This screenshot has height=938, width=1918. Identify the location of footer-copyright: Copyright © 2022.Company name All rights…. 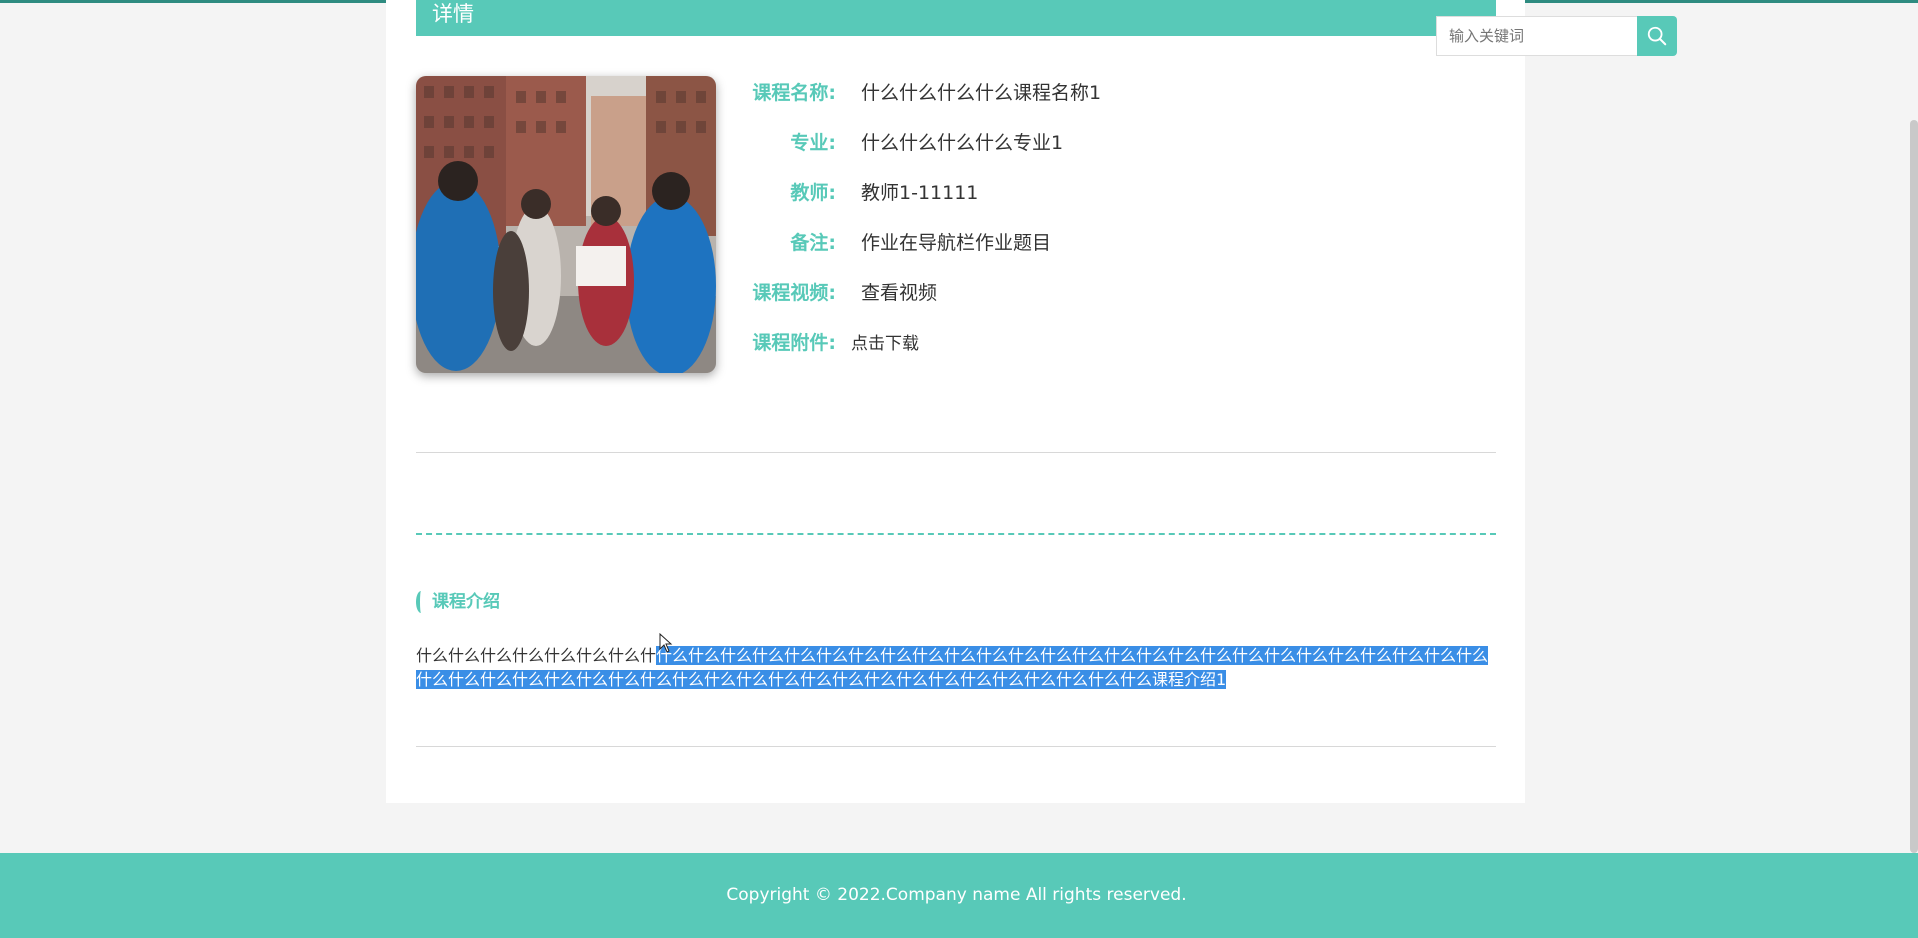
(956, 895).